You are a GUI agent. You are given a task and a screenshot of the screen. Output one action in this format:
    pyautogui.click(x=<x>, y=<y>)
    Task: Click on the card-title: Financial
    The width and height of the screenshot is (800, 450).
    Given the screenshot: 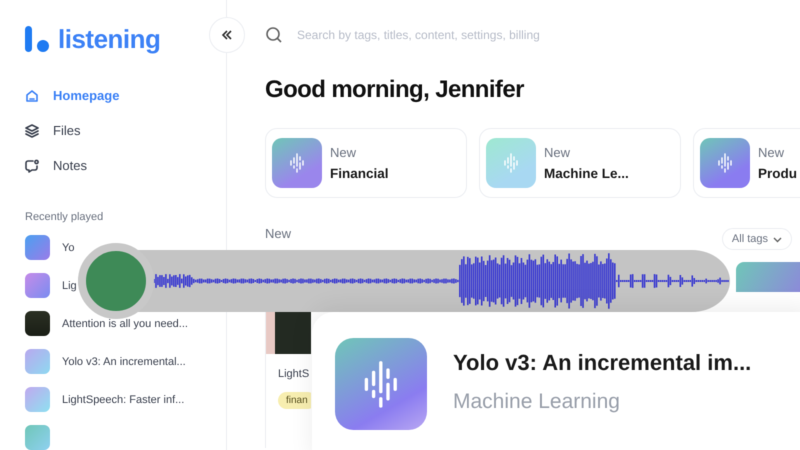 What is the action you would take?
    pyautogui.click(x=359, y=173)
    